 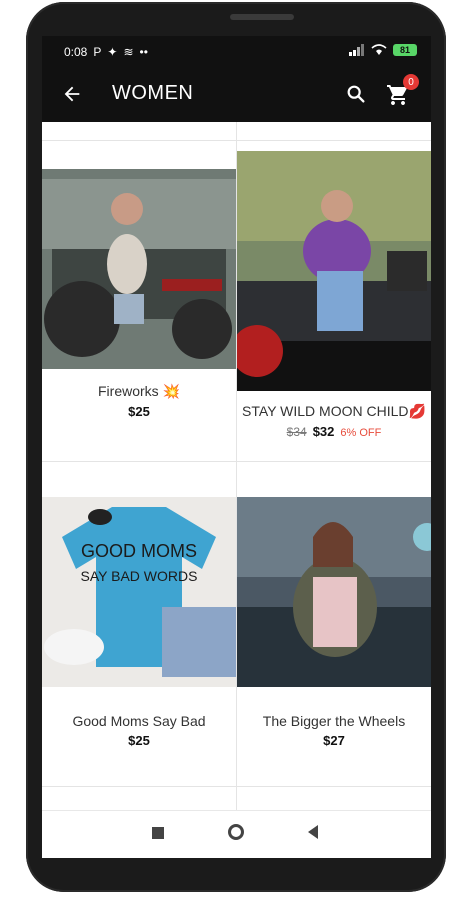 I want to click on back-button, so click(x=72, y=94).